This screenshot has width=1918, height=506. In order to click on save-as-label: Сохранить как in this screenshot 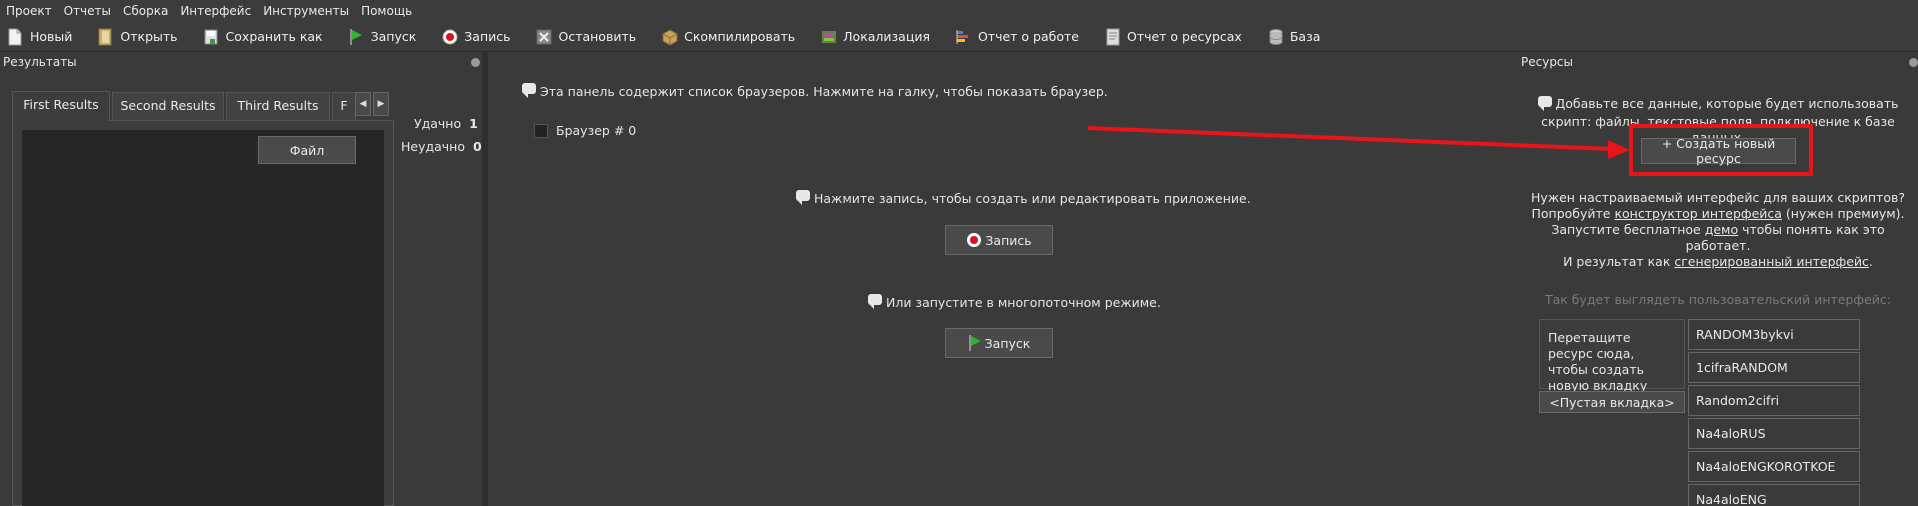, I will do `click(274, 36)`.